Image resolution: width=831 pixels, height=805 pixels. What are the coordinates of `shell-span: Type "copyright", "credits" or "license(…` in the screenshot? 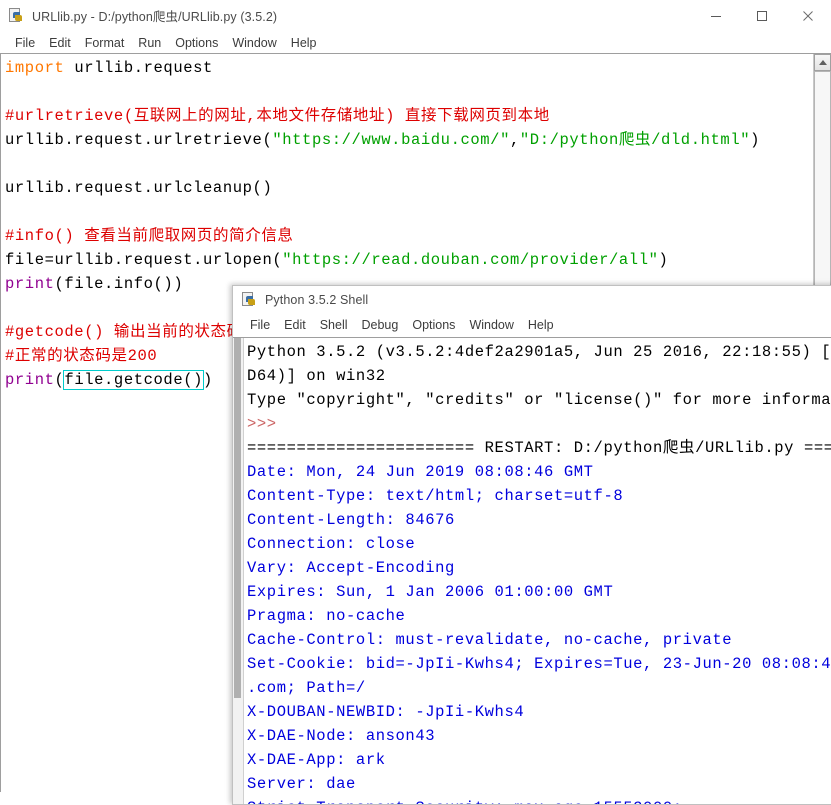 It's located at (539, 400).